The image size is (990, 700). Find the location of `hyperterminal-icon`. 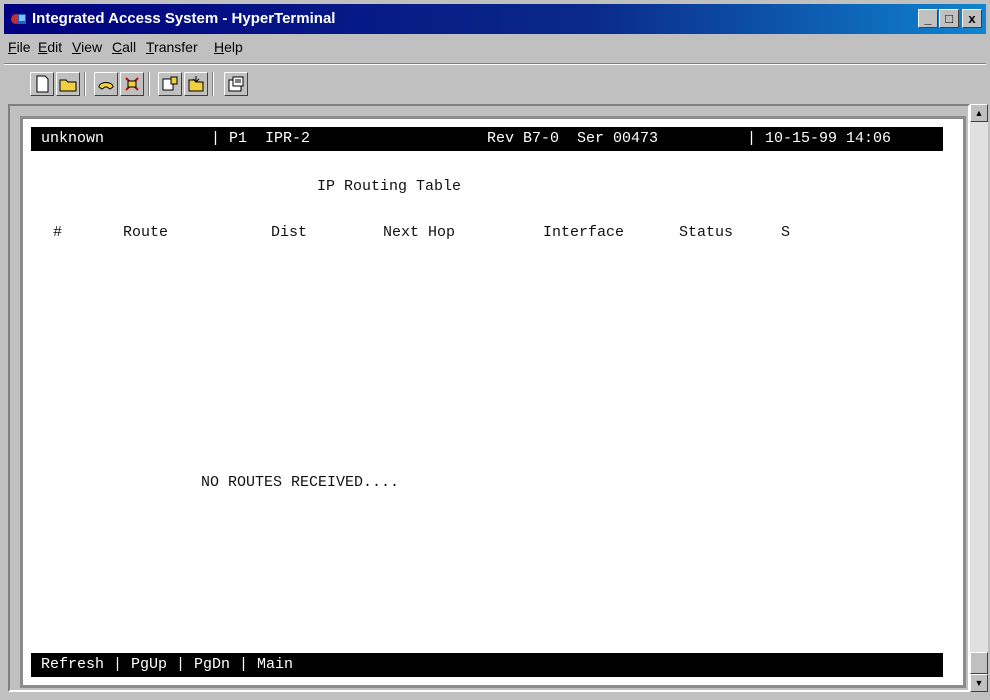

hyperterminal-icon is located at coordinates (18, 19).